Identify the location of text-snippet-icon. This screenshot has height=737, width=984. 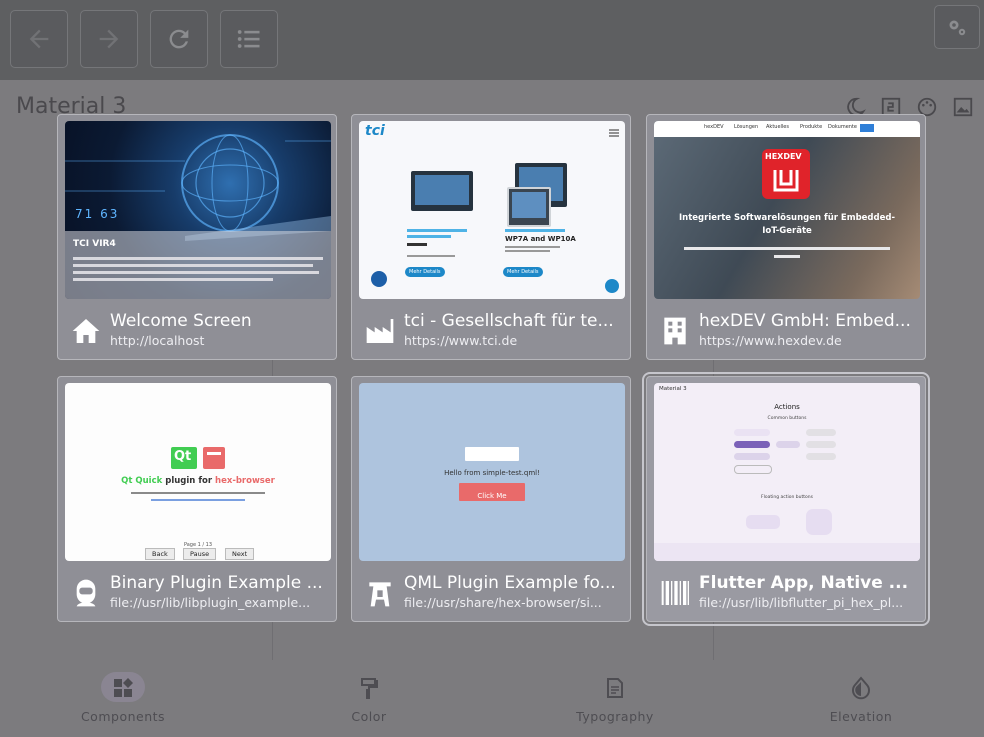
(615, 688).